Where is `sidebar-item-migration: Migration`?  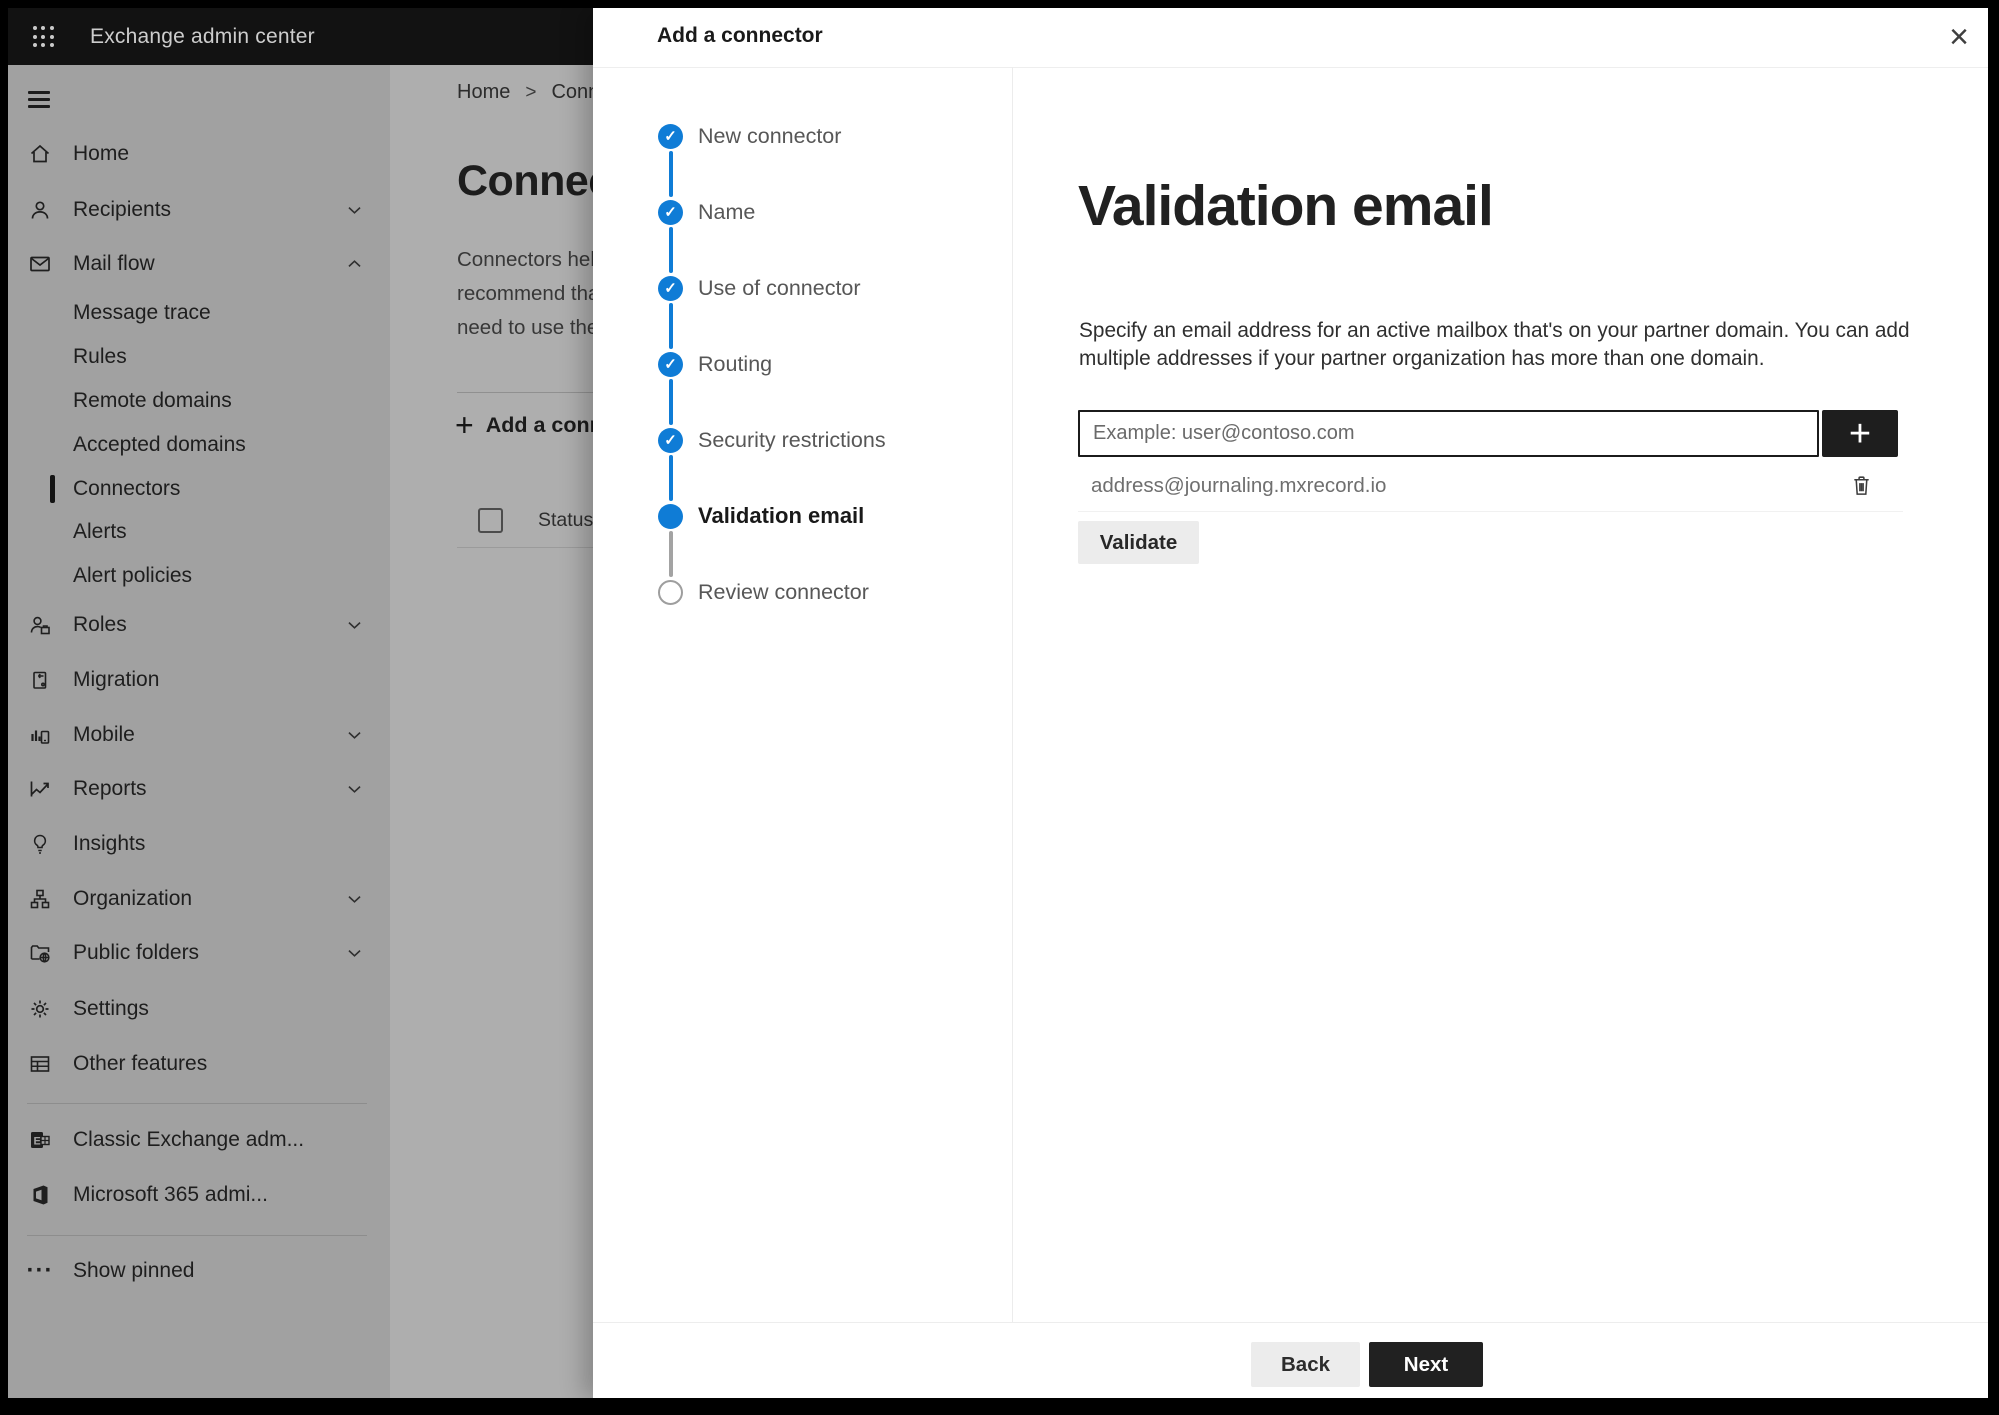 sidebar-item-migration: Migration is located at coordinates (199, 680).